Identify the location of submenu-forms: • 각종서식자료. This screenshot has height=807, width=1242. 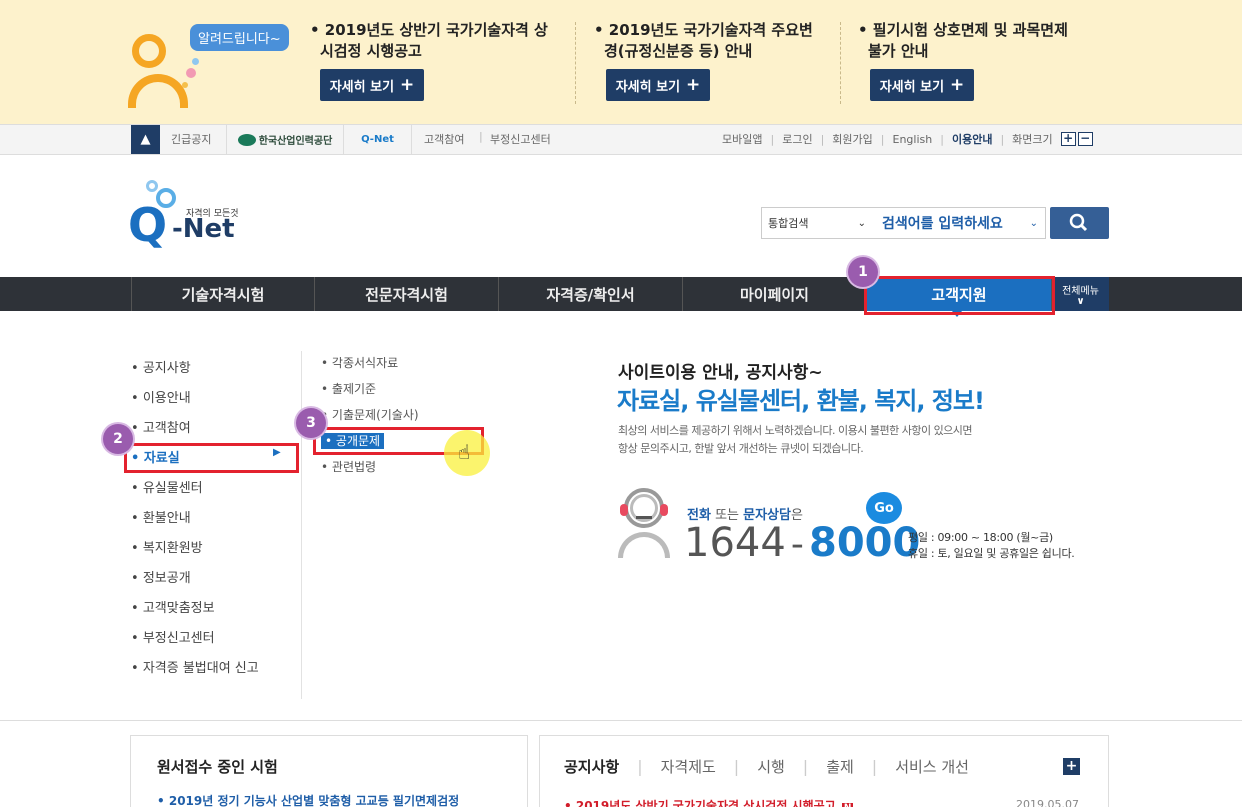
(401, 367).